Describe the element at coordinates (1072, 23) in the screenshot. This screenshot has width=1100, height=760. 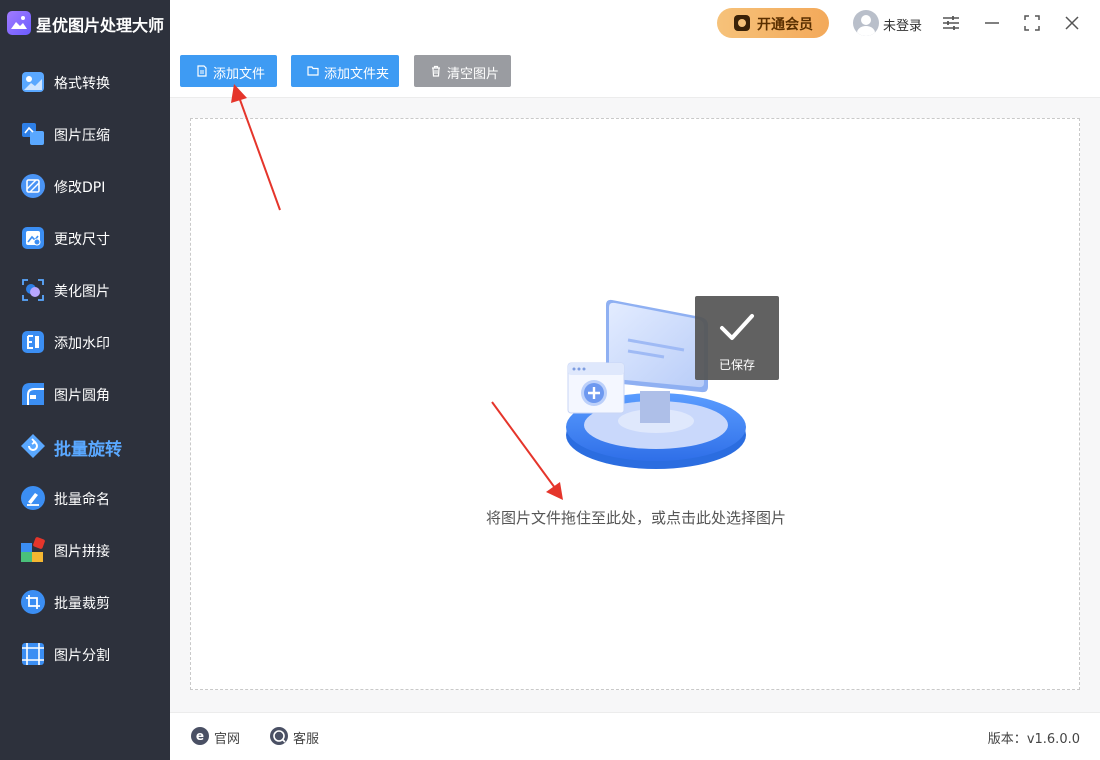
I see `close-icon` at that location.